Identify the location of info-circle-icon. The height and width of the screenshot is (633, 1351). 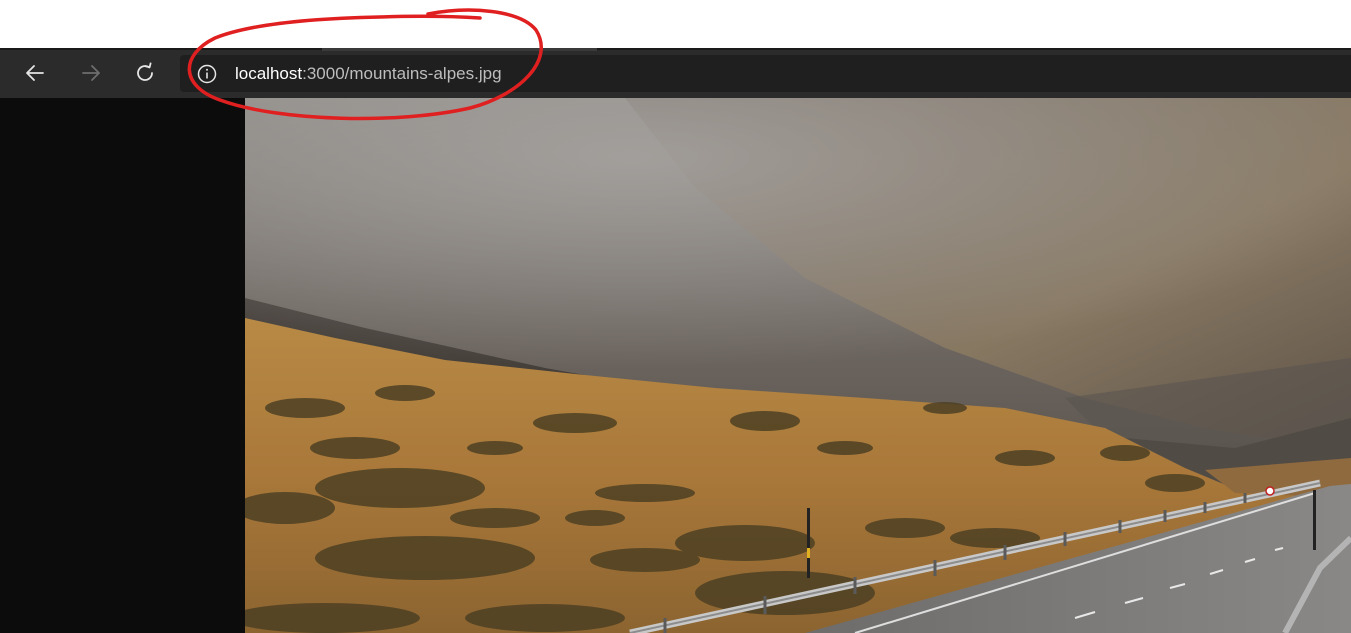
(207, 74).